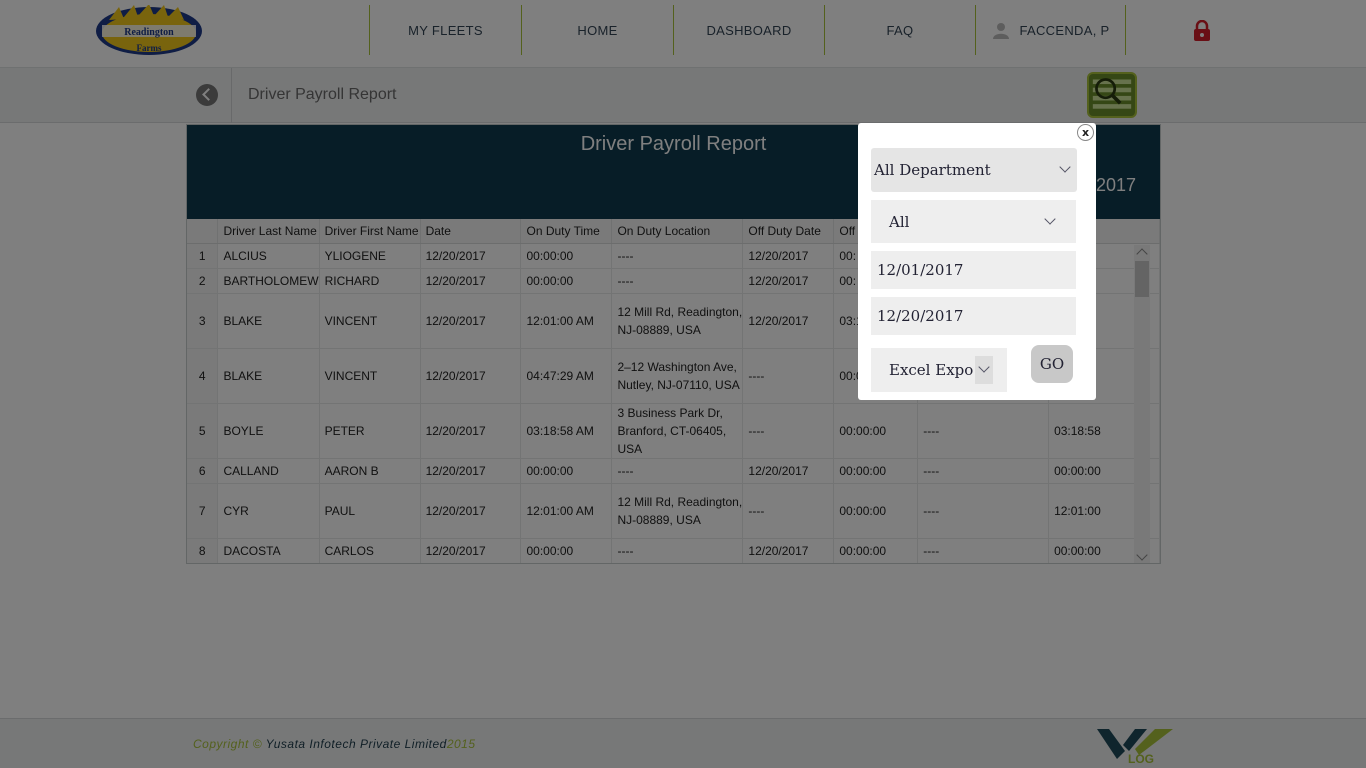  What do you see at coordinates (973, 221) in the screenshot?
I see `driver-select: All` at bounding box center [973, 221].